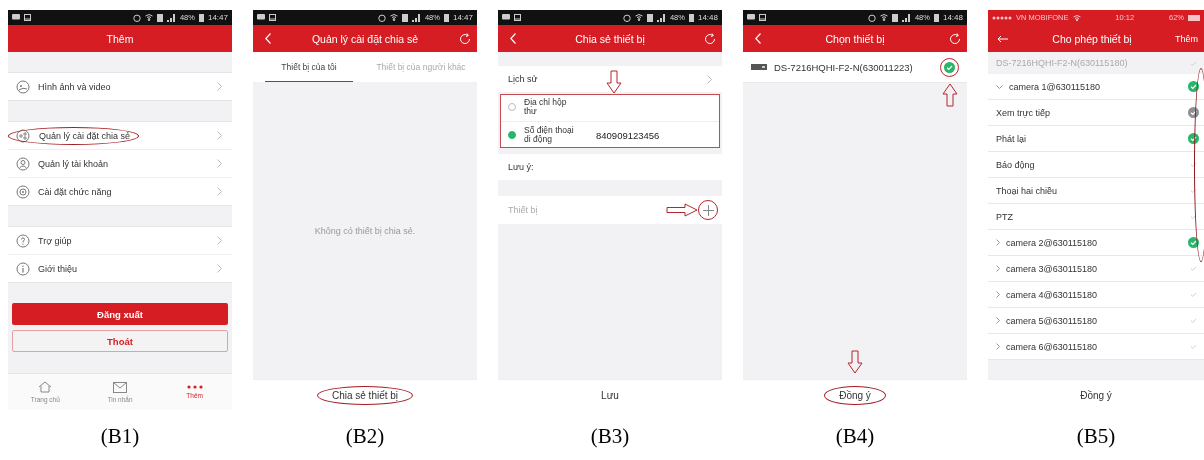  What do you see at coordinates (1096, 191) in the screenshot?
I see `tree-row: Thoại hai chiều` at bounding box center [1096, 191].